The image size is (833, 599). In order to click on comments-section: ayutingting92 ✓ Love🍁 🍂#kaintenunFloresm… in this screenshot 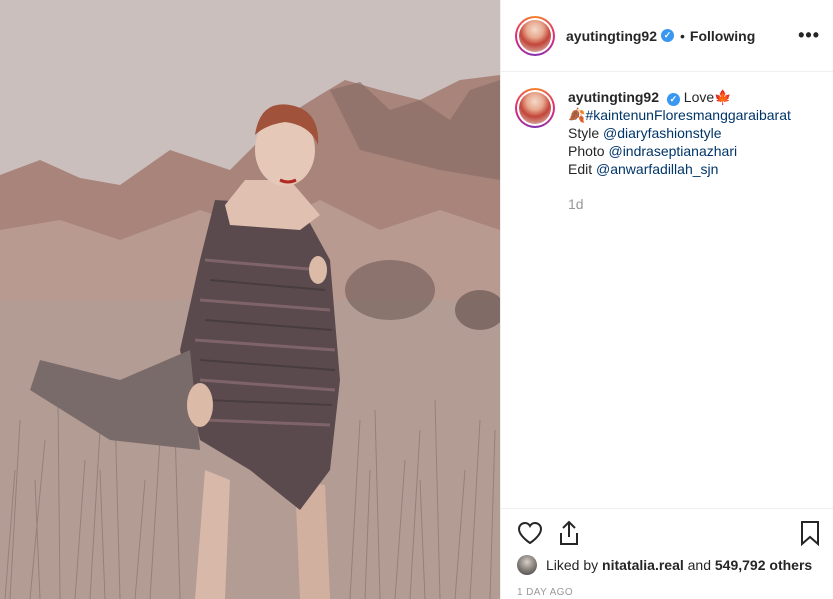, I will do `click(667, 150)`.